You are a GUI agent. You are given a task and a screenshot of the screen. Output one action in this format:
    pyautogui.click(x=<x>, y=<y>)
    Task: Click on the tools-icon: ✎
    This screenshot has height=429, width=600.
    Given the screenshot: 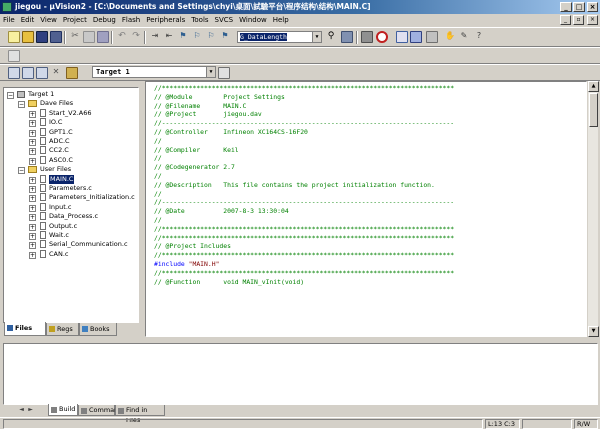 What is the action you would take?
    pyautogui.click(x=464, y=37)
    